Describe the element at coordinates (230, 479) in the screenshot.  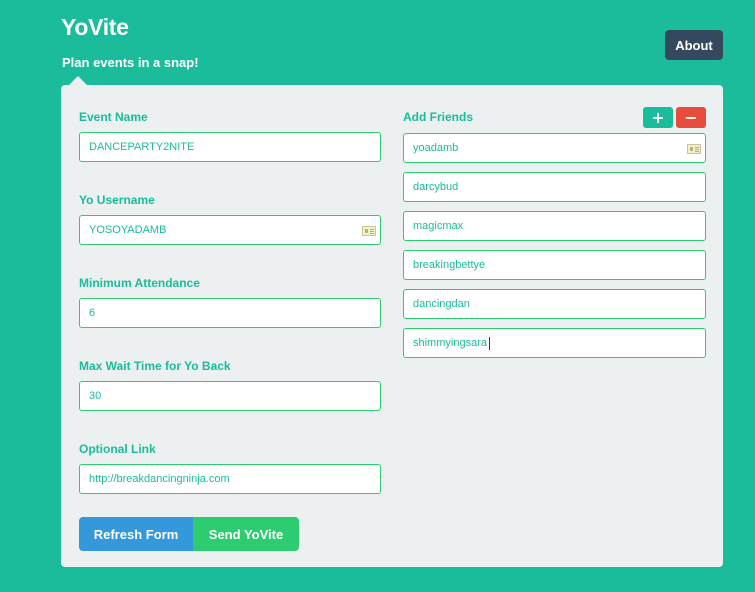
I see `optional-link-input` at that location.